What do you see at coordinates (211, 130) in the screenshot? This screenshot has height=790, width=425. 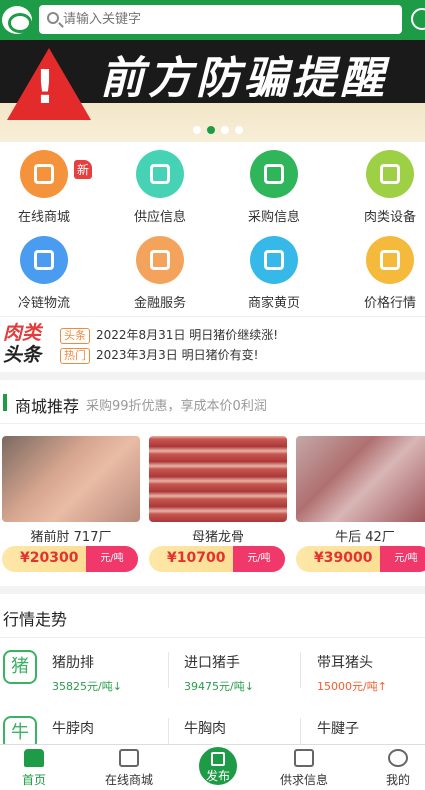 I see `carousel-dot-active` at bounding box center [211, 130].